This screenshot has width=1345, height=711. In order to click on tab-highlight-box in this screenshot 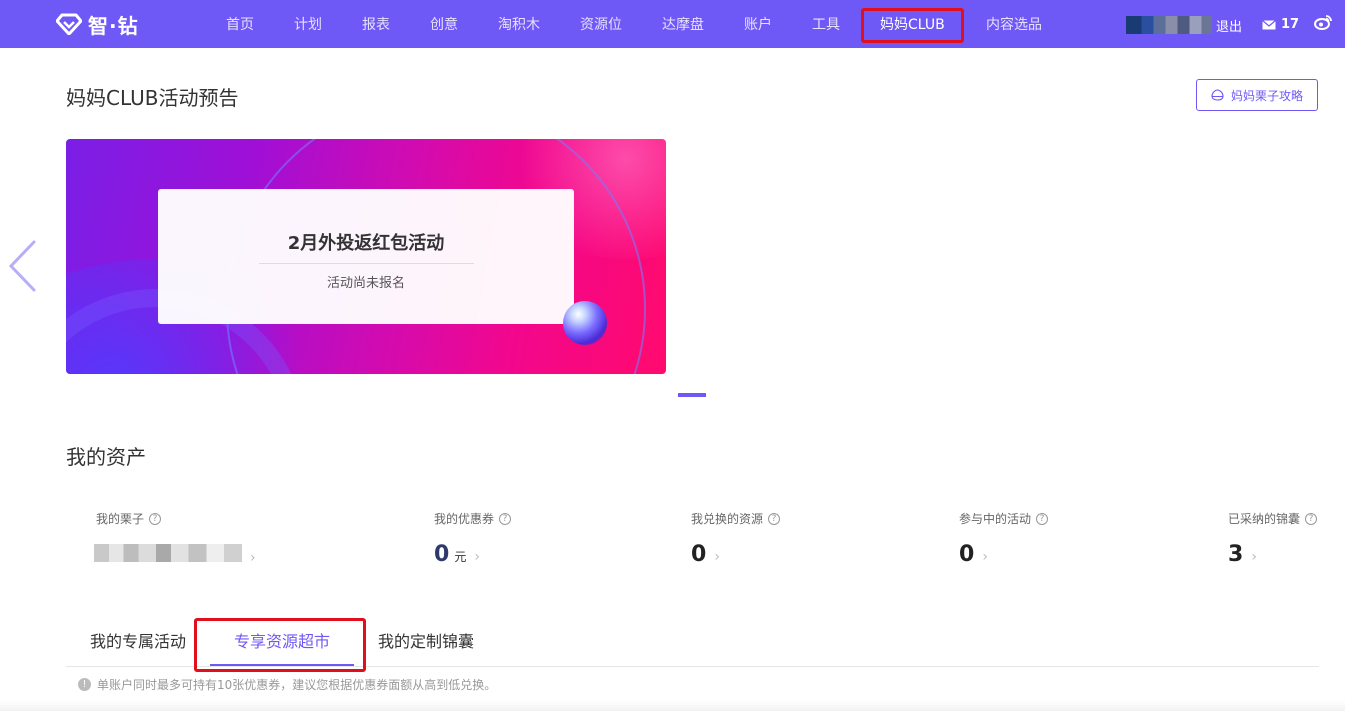, I will do `click(280, 645)`.